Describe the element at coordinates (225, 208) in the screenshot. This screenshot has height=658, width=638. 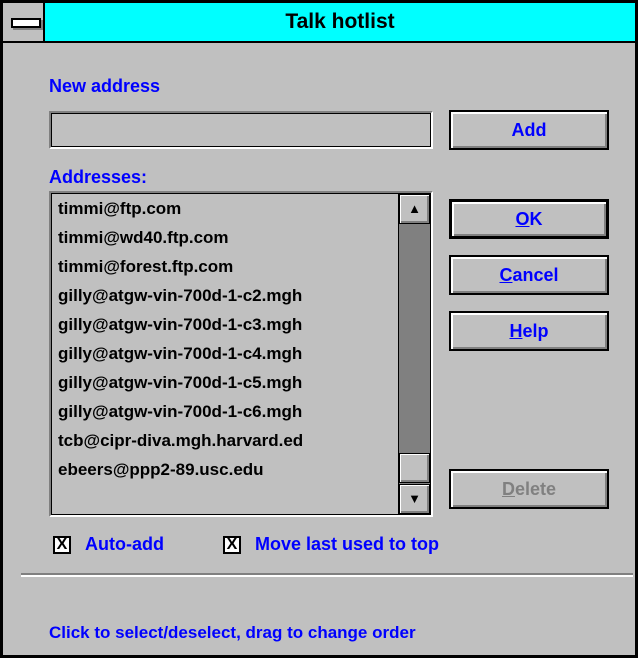
I see `list-item: timmi@ftp.com` at that location.